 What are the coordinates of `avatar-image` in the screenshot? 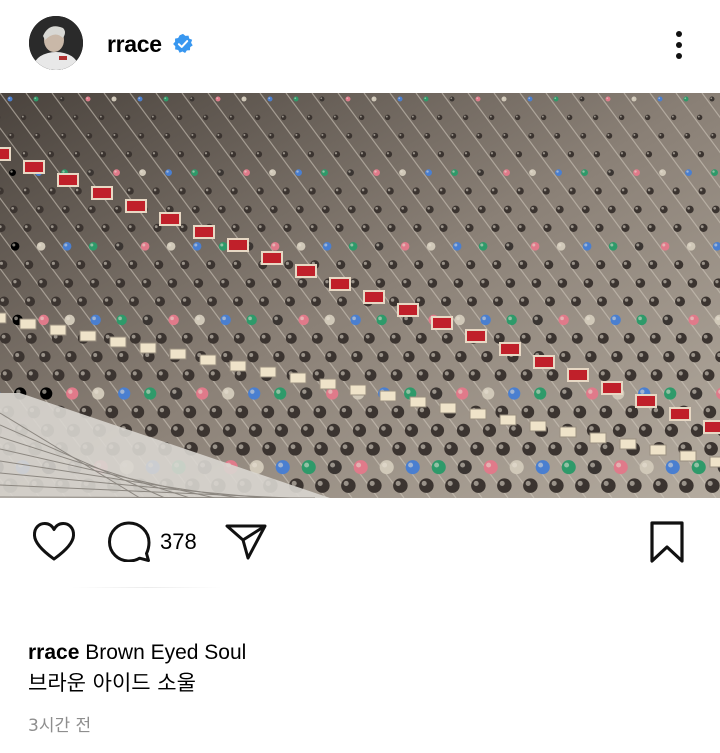 It's located at (56, 43).